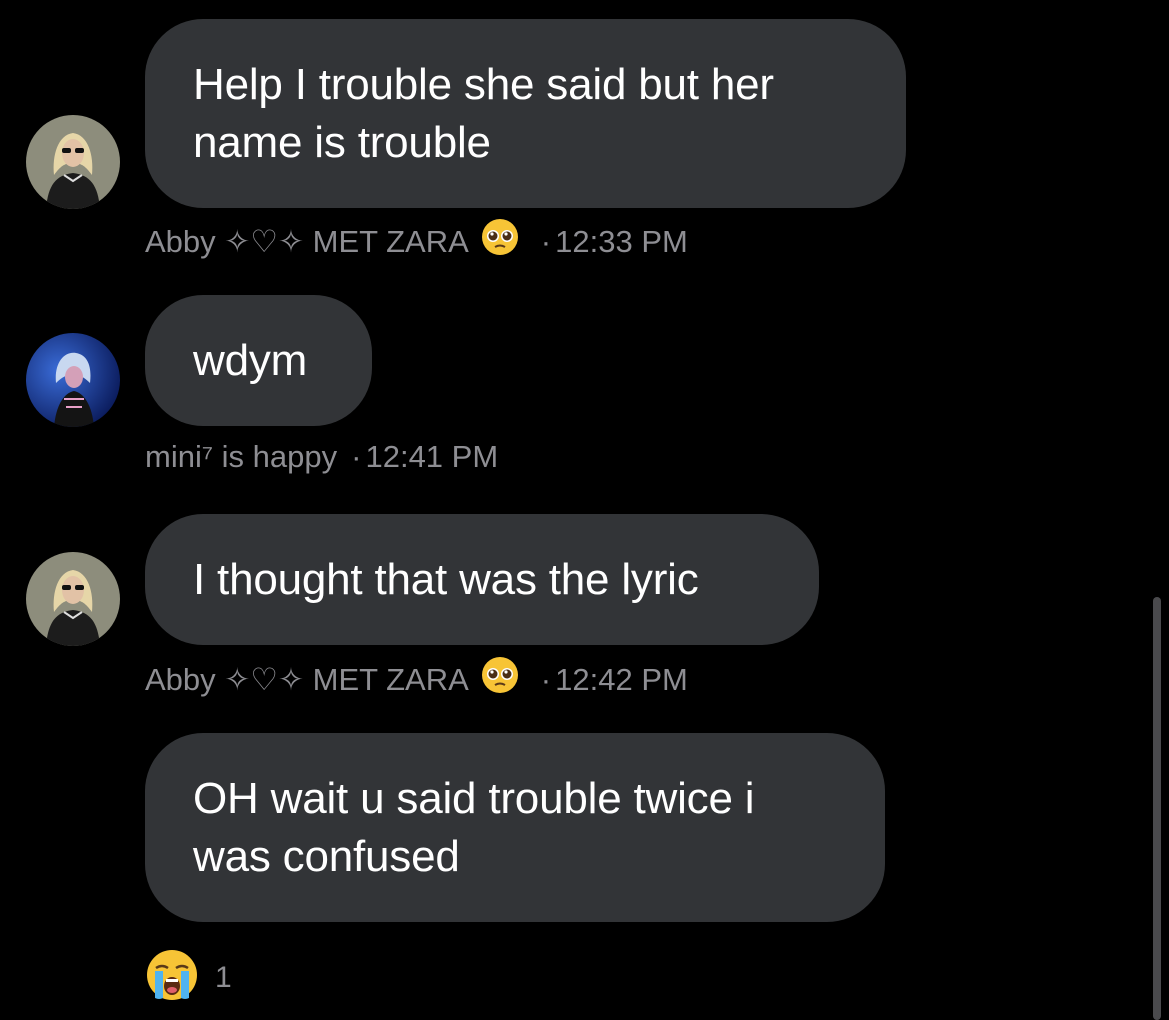 The height and width of the screenshot is (1020, 1169). What do you see at coordinates (326, 856) in the screenshot?
I see `message-text-line: was confused` at bounding box center [326, 856].